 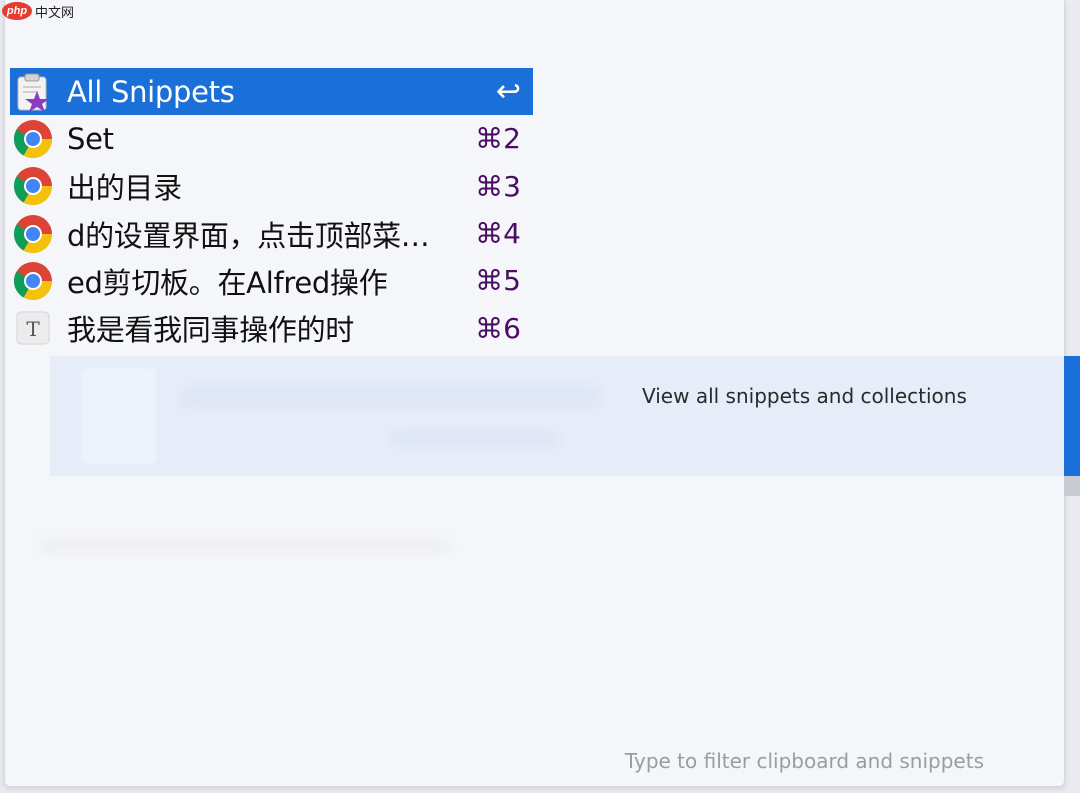 I want to click on text-icon: T, so click(x=33, y=328).